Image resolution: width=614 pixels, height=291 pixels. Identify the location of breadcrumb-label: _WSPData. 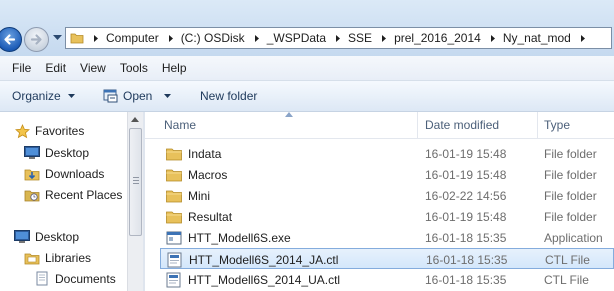
(296, 38).